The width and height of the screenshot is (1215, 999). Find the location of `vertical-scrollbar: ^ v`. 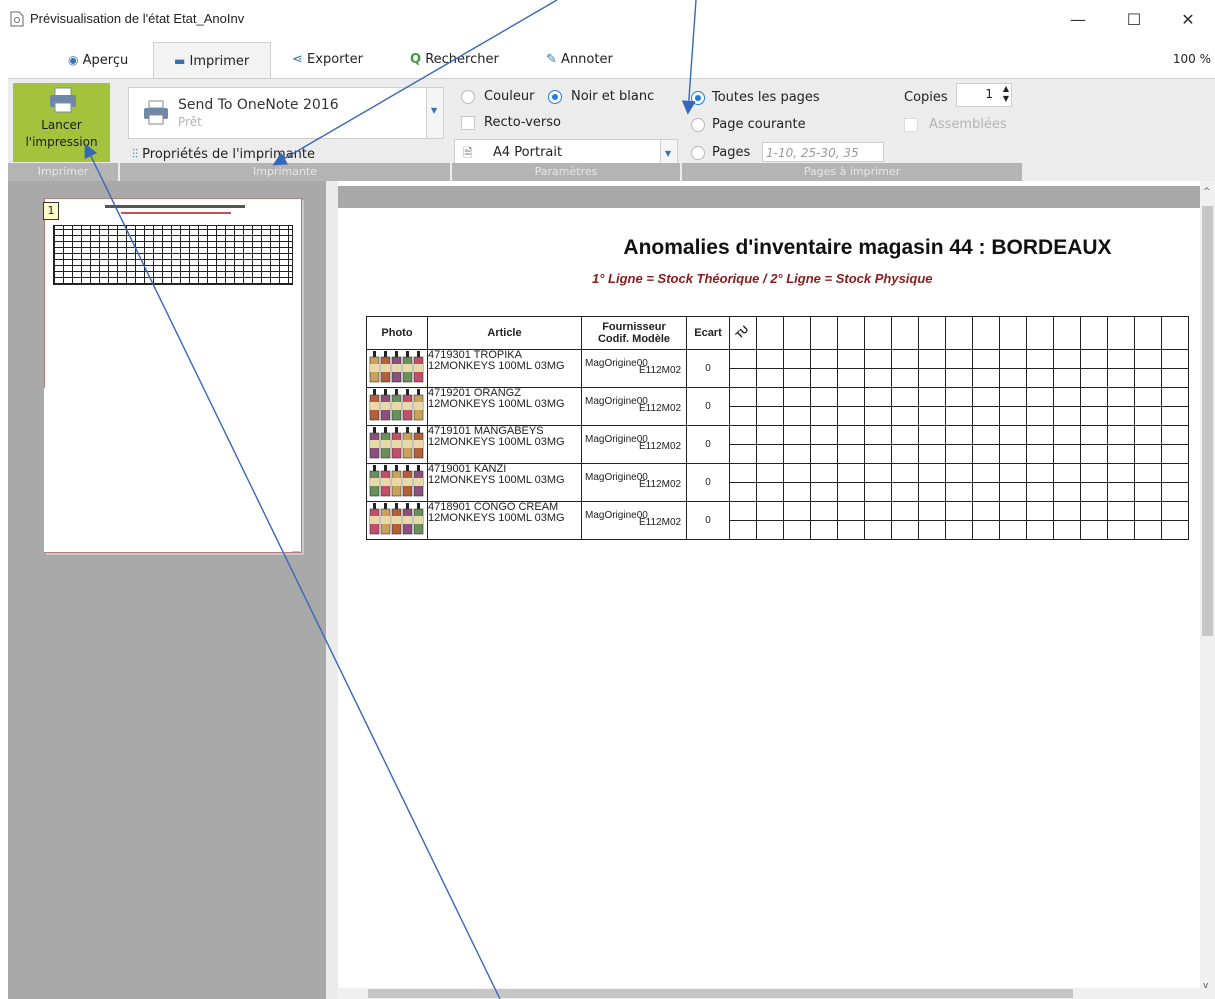

vertical-scrollbar: ^ v is located at coordinates (1207, 590).